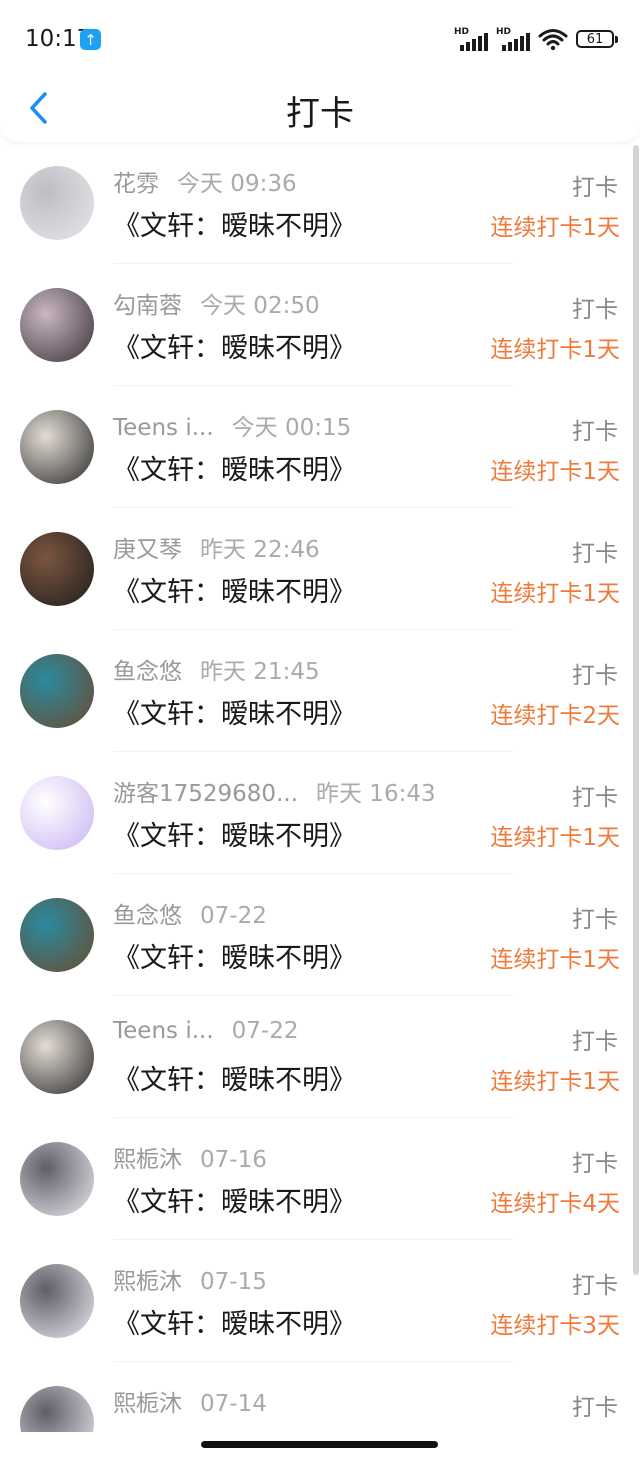  What do you see at coordinates (190, 1157) in the screenshot?
I see `meta-line: 熙栀沐 07-16` at bounding box center [190, 1157].